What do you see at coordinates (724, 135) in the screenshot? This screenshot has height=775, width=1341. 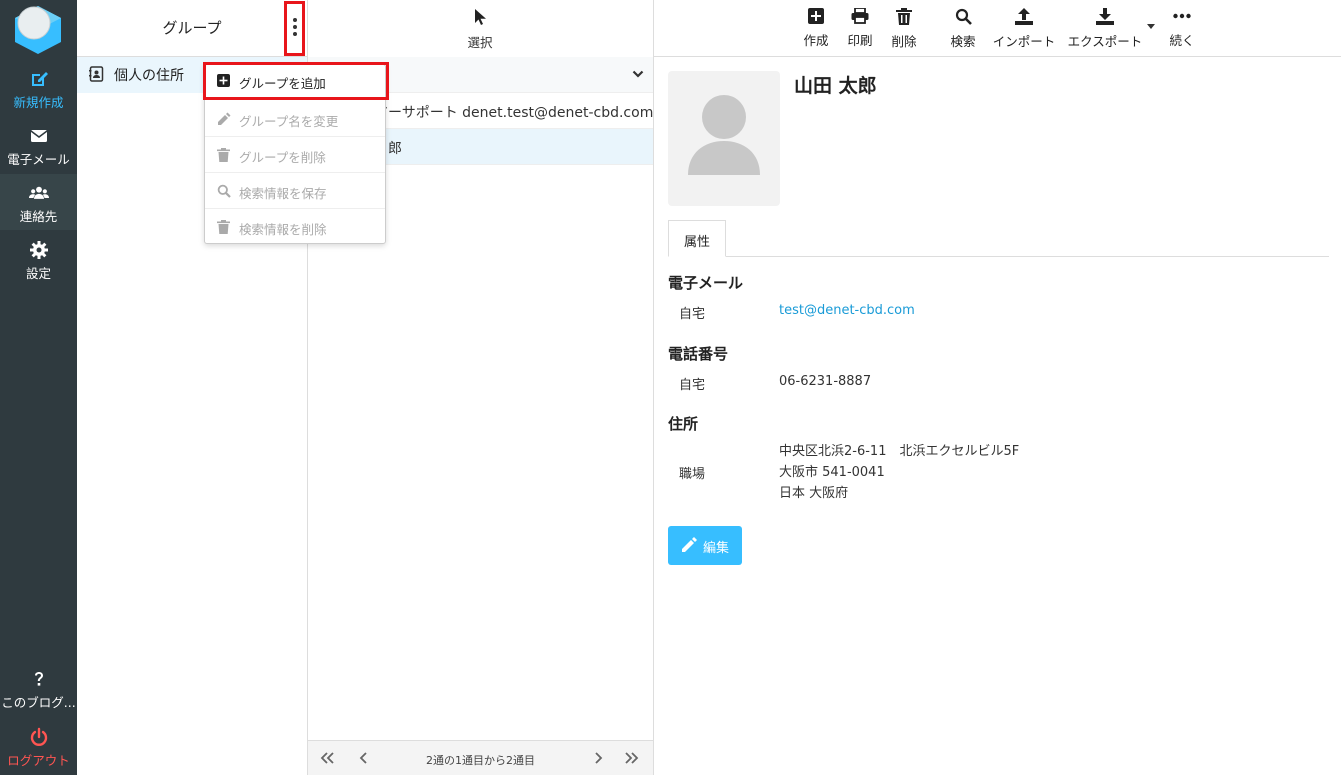 I see `person-placeholder-icon` at bounding box center [724, 135].